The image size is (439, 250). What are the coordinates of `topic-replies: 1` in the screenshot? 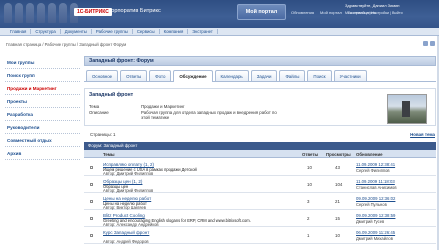 It's located at (308, 235).